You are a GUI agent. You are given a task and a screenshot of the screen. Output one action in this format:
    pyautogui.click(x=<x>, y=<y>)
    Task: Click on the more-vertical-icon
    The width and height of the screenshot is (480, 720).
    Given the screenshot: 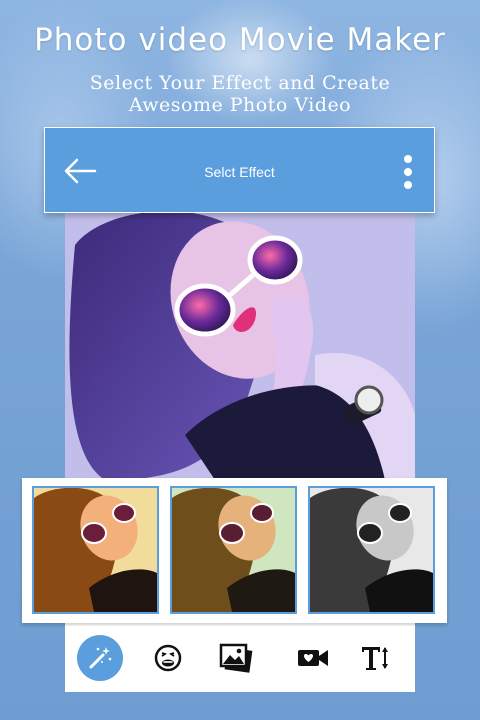 What is the action you would take?
    pyautogui.click(x=408, y=172)
    